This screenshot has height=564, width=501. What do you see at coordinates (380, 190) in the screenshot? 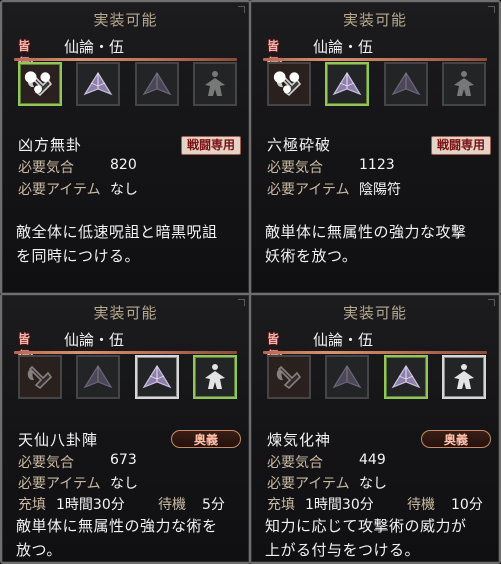
I see `item-value: 陰陽符` at bounding box center [380, 190].